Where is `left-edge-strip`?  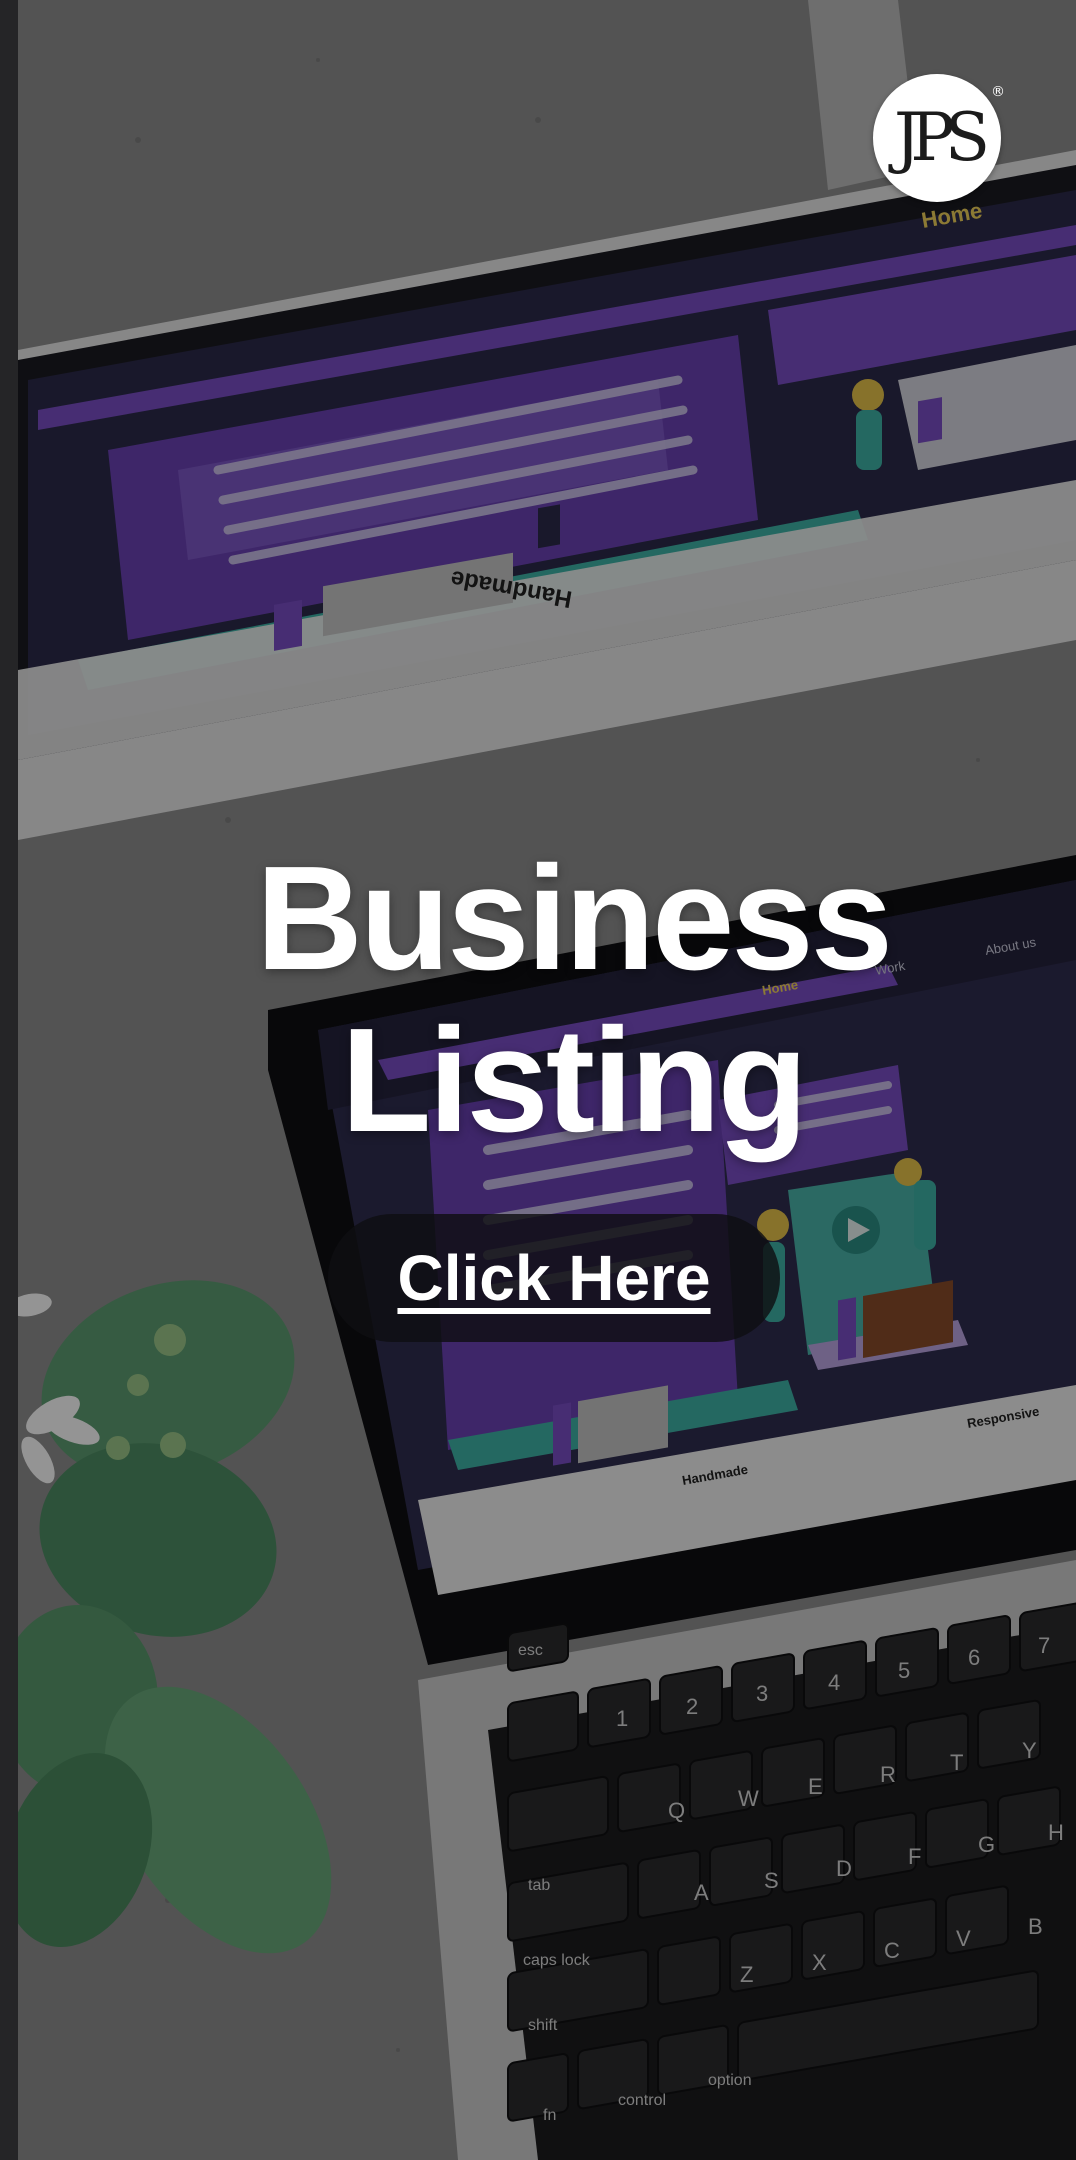 left-edge-strip is located at coordinates (9, 1080).